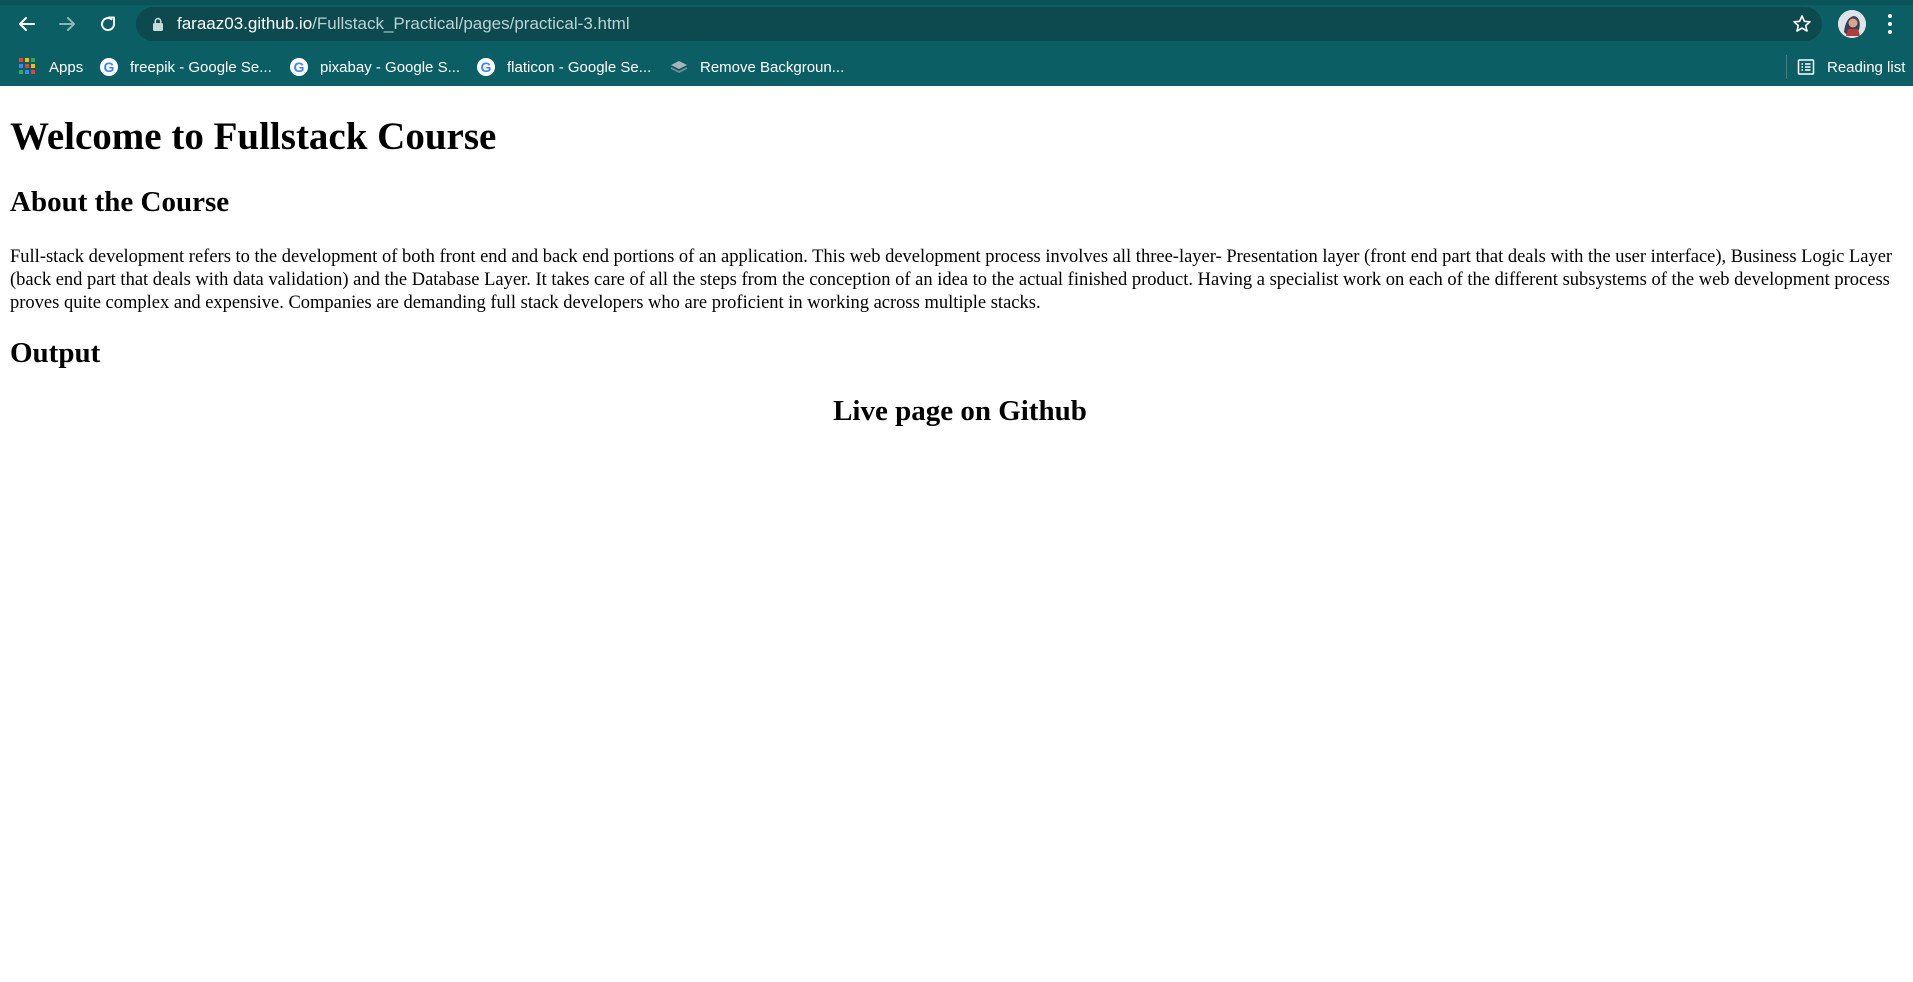  I want to click on profile-avatar, so click(1852, 24).